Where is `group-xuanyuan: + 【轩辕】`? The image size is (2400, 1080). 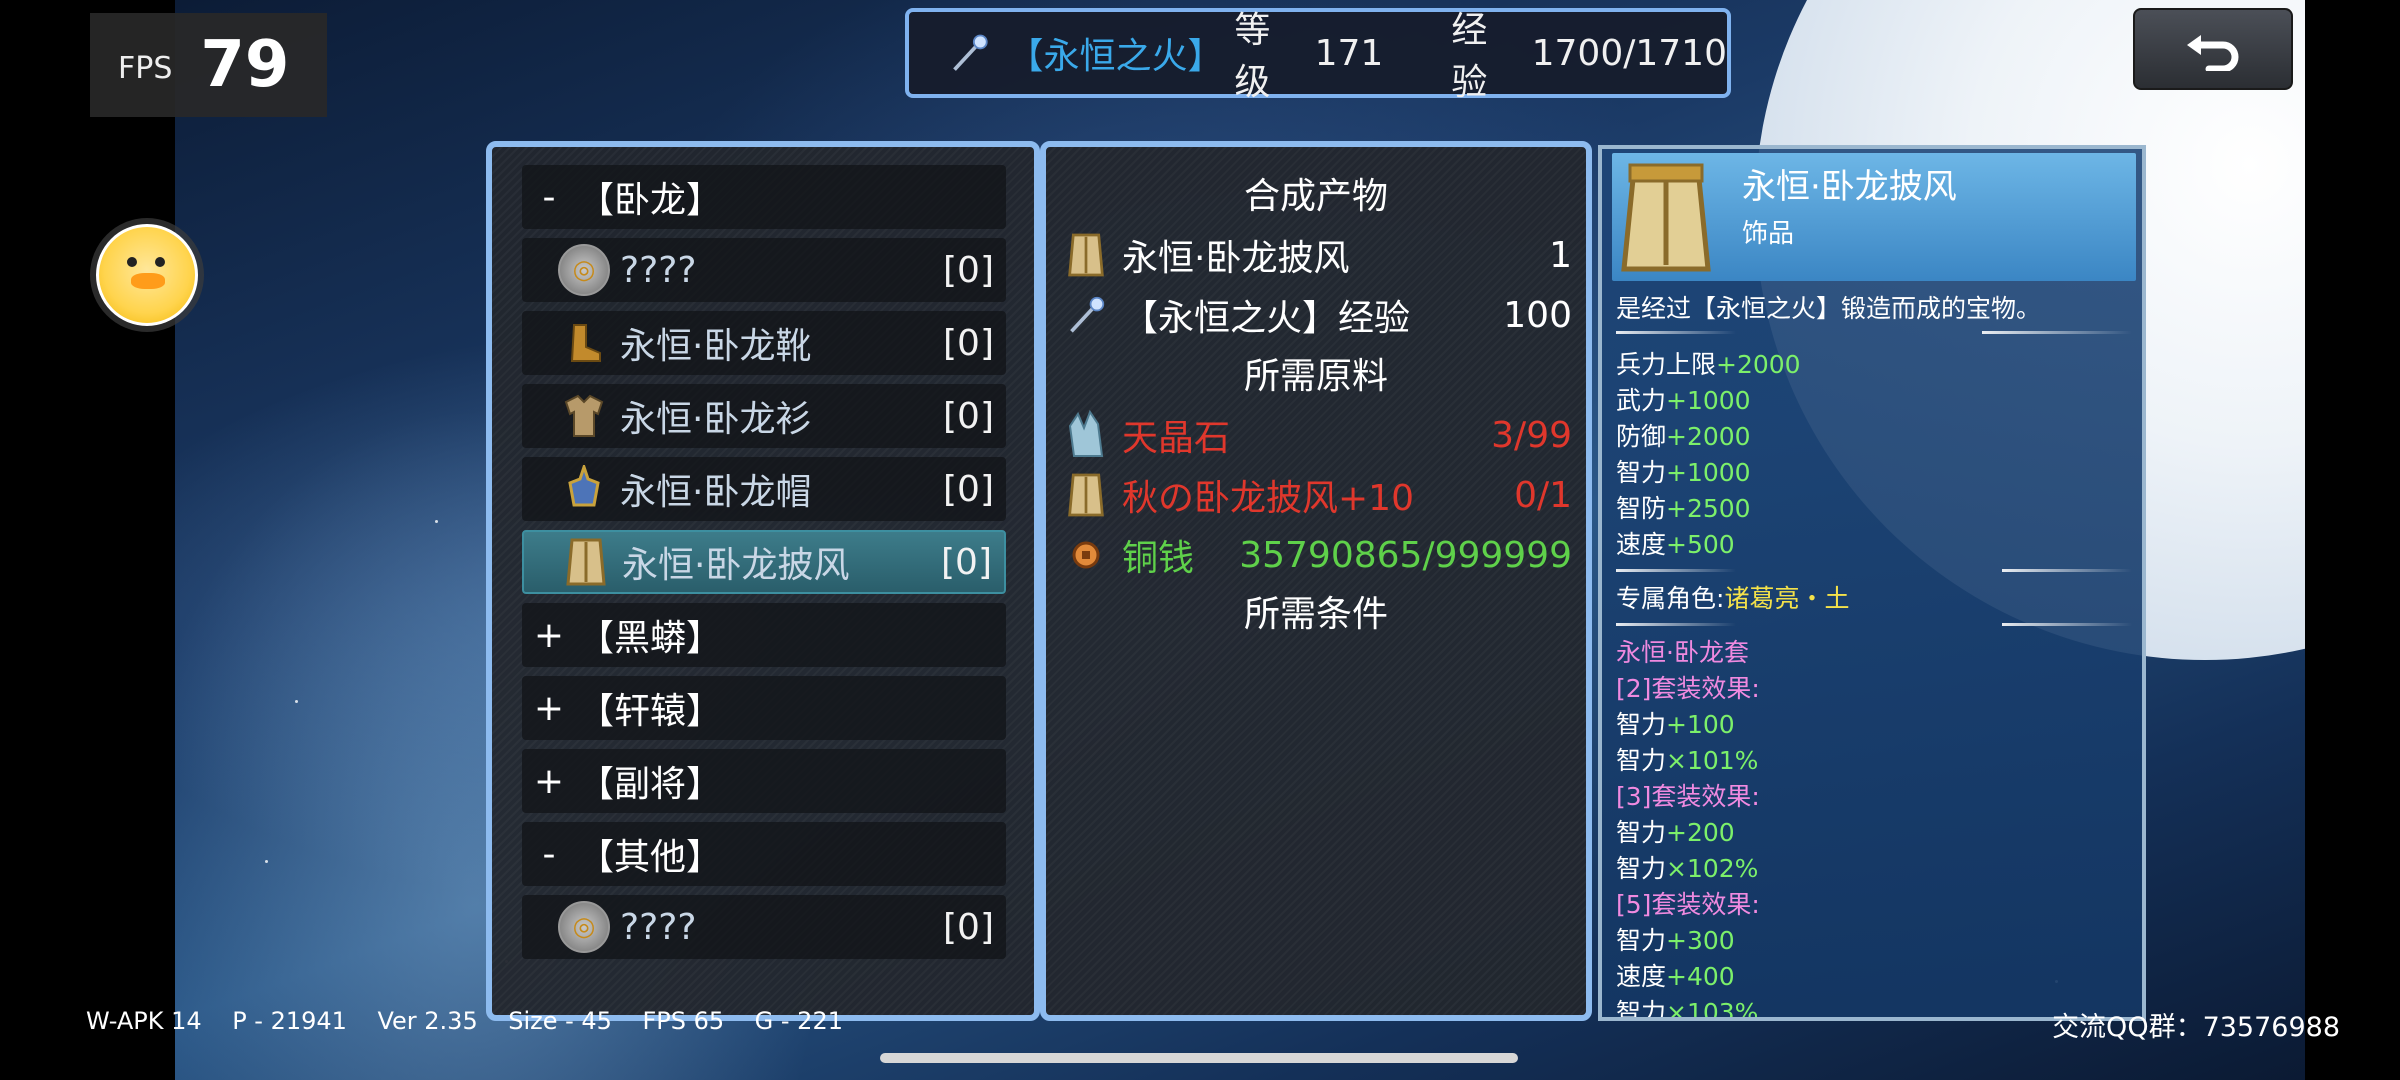 group-xuanyuan: + 【轩辕】 is located at coordinates (764, 708).